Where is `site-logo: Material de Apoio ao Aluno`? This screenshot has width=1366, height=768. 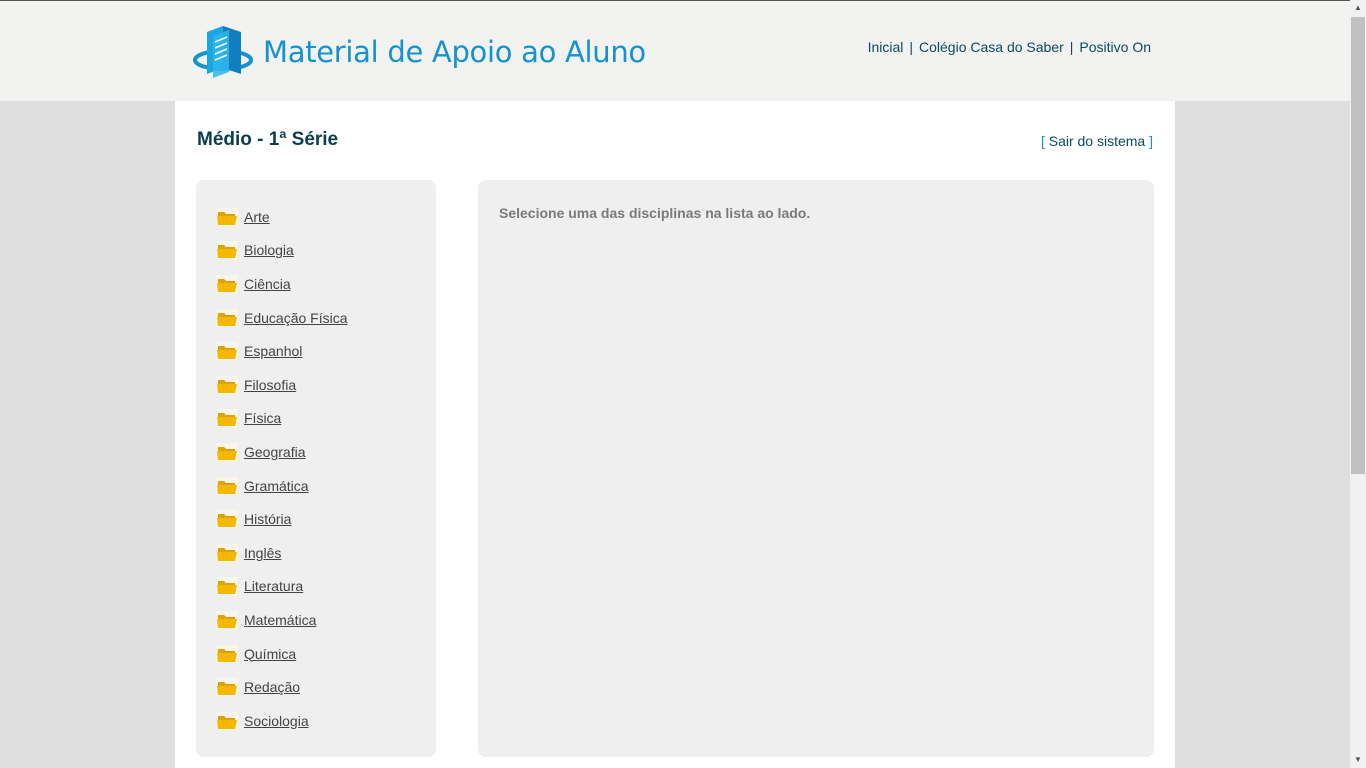 site-logo: Material de Apoio ao Aluno is located at coordinates (423, 52).